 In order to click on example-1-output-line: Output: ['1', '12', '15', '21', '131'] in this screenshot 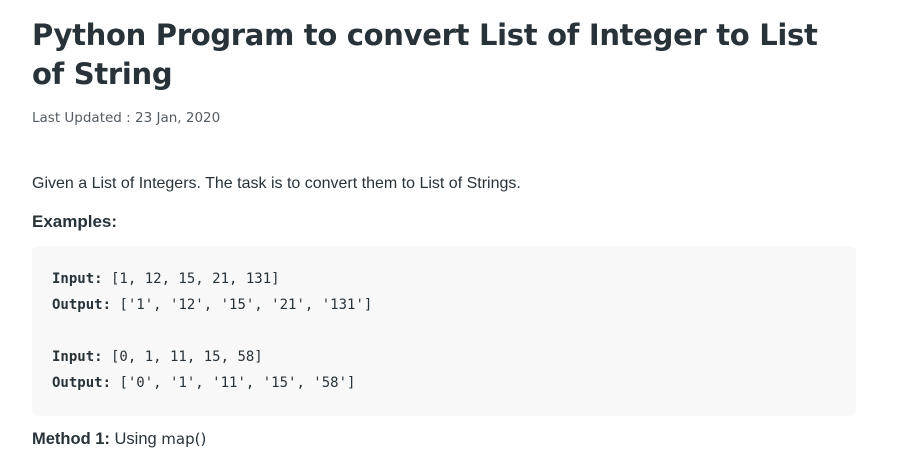, I will do `click(212, 305)`.